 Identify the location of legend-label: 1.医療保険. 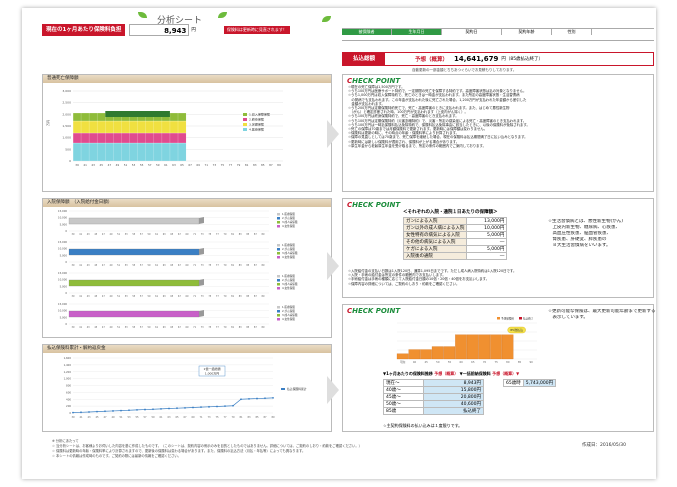
(288, 276).